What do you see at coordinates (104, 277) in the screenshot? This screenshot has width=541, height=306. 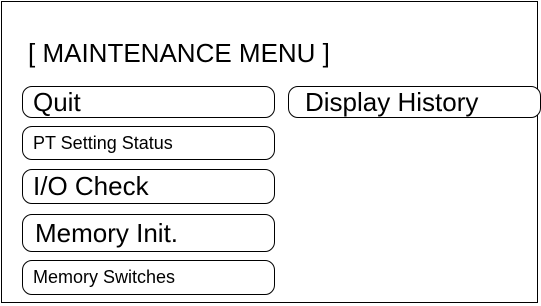 I see `memory-switches-button-label: Memory Switches` at bounding box center [104, 277].